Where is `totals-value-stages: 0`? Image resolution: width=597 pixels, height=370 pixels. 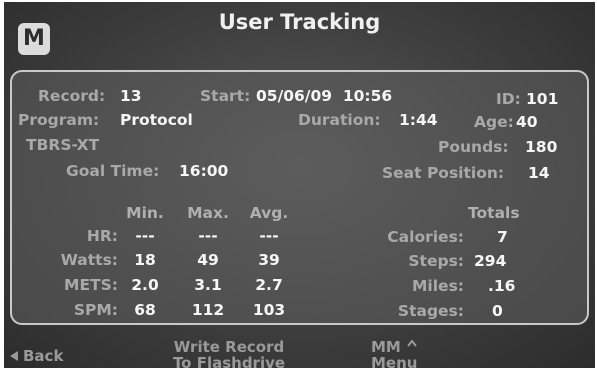 totals-value-stages: 0 is located at coordinates (497, 311).